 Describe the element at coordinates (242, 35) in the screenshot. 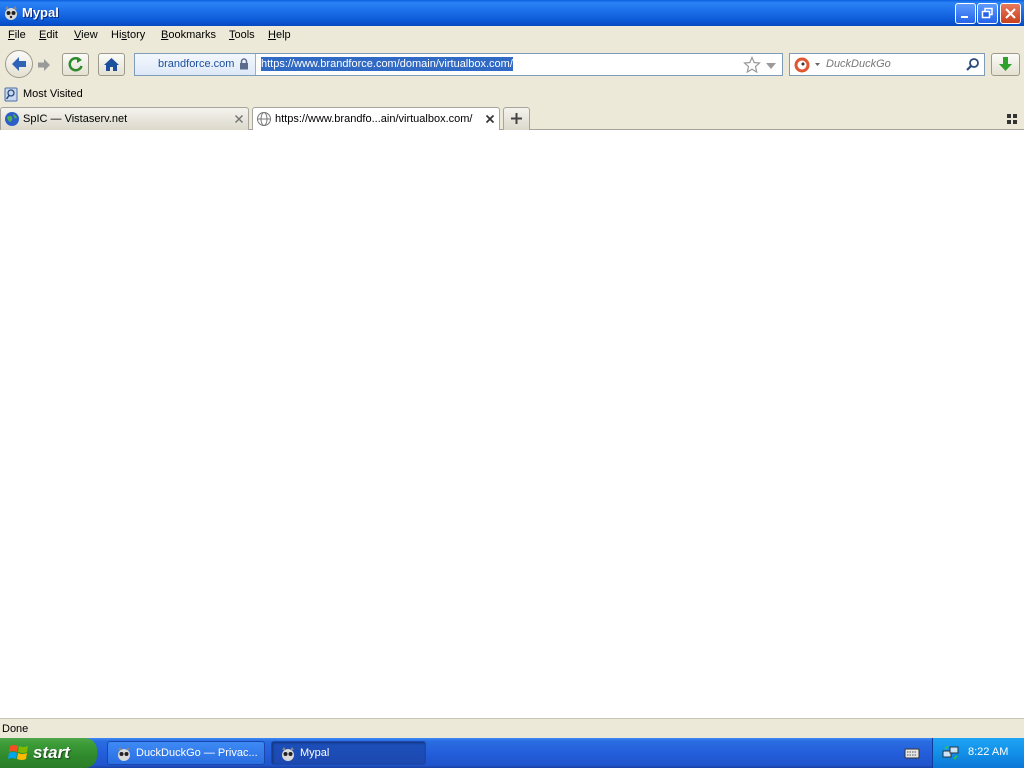

I see `menu-tools: Tools` at that location.